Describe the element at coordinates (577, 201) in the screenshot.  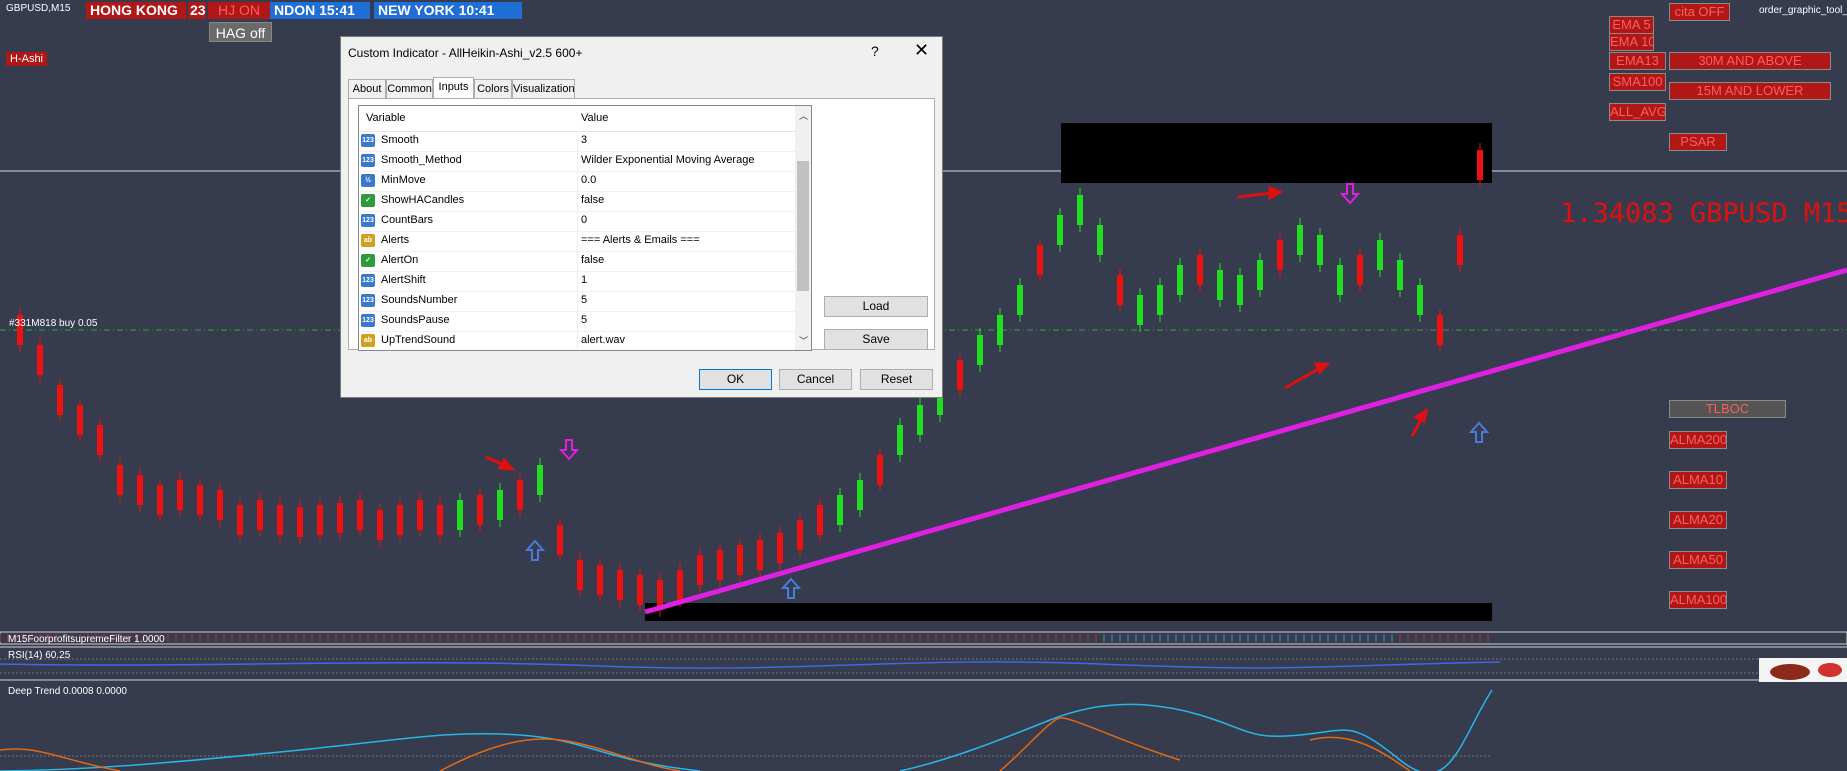
I see `input-row: ✓ ShowHACandles false` at that location.